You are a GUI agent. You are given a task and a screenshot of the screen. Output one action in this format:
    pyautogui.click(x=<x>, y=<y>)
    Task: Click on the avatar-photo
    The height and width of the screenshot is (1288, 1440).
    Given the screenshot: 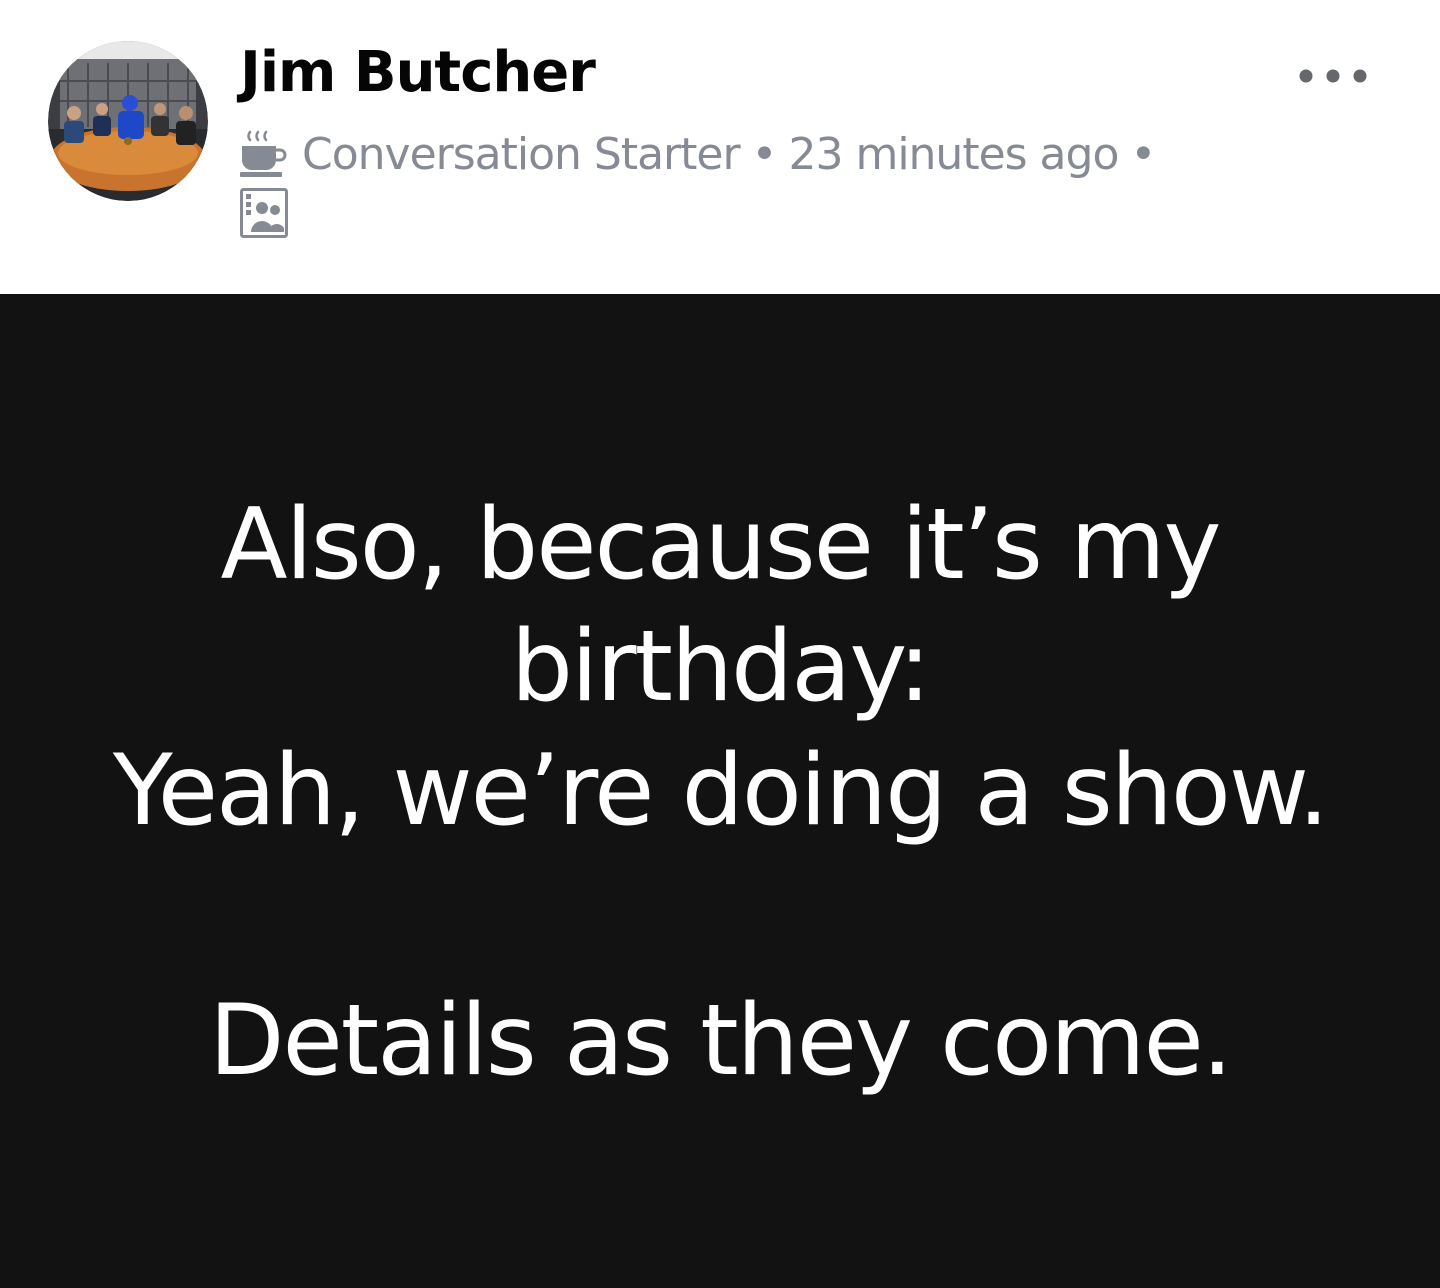 What is the action you would take?
    pyautogui.click(x=128, y=121)
    